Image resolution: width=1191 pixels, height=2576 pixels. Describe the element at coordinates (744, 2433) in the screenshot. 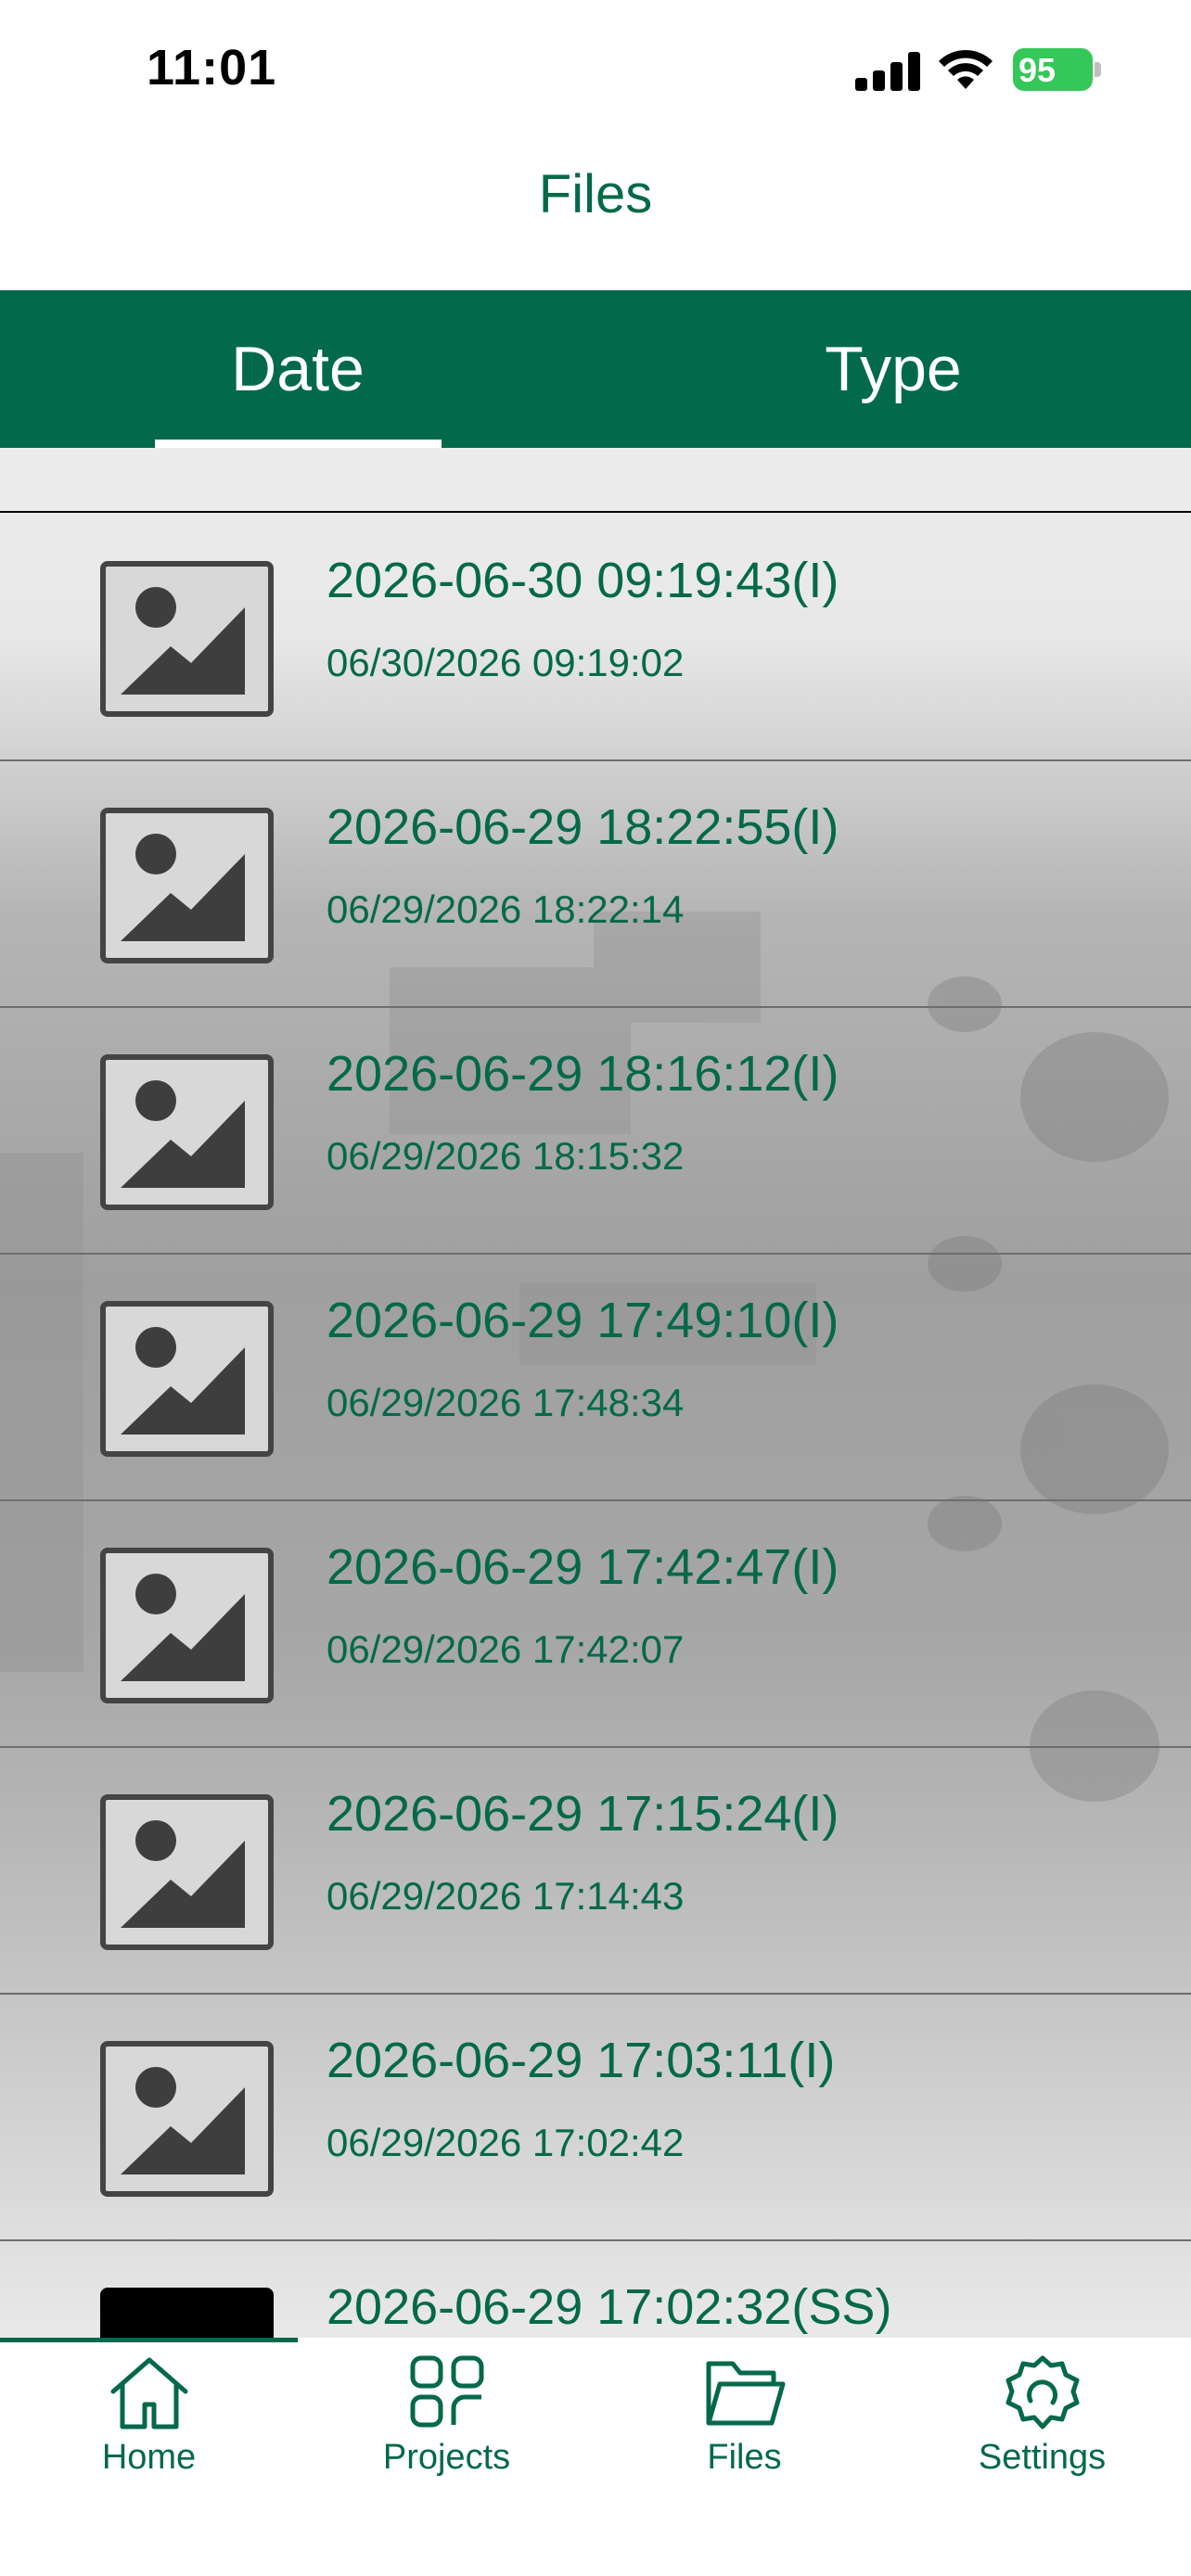

I see `nav-files: Files` at that location.